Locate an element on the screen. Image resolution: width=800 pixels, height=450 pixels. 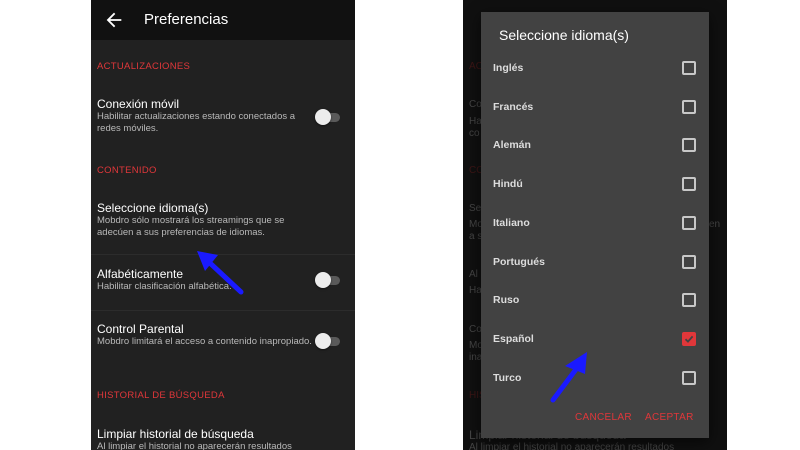
parental-control-toggle is located at coordinates (329, 341).